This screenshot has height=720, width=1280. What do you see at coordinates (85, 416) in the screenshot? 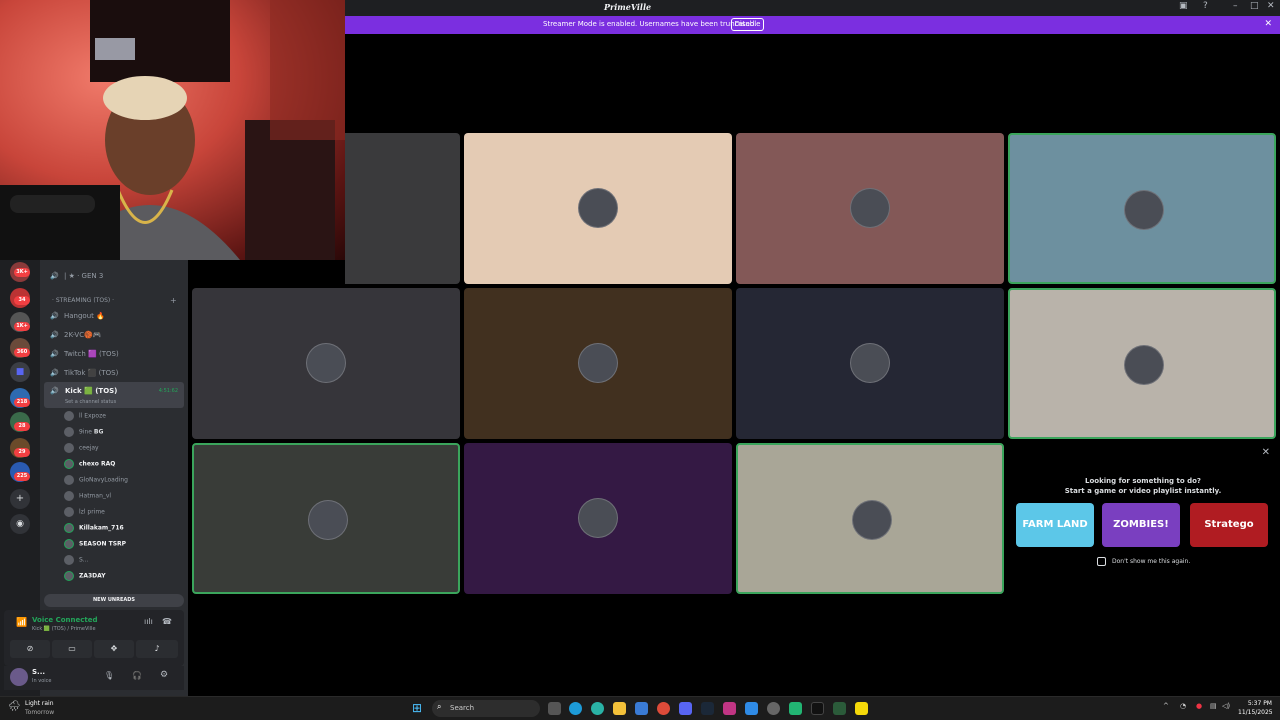
I see `voice-user: ll Expoze` at bounding box center [85, 416].